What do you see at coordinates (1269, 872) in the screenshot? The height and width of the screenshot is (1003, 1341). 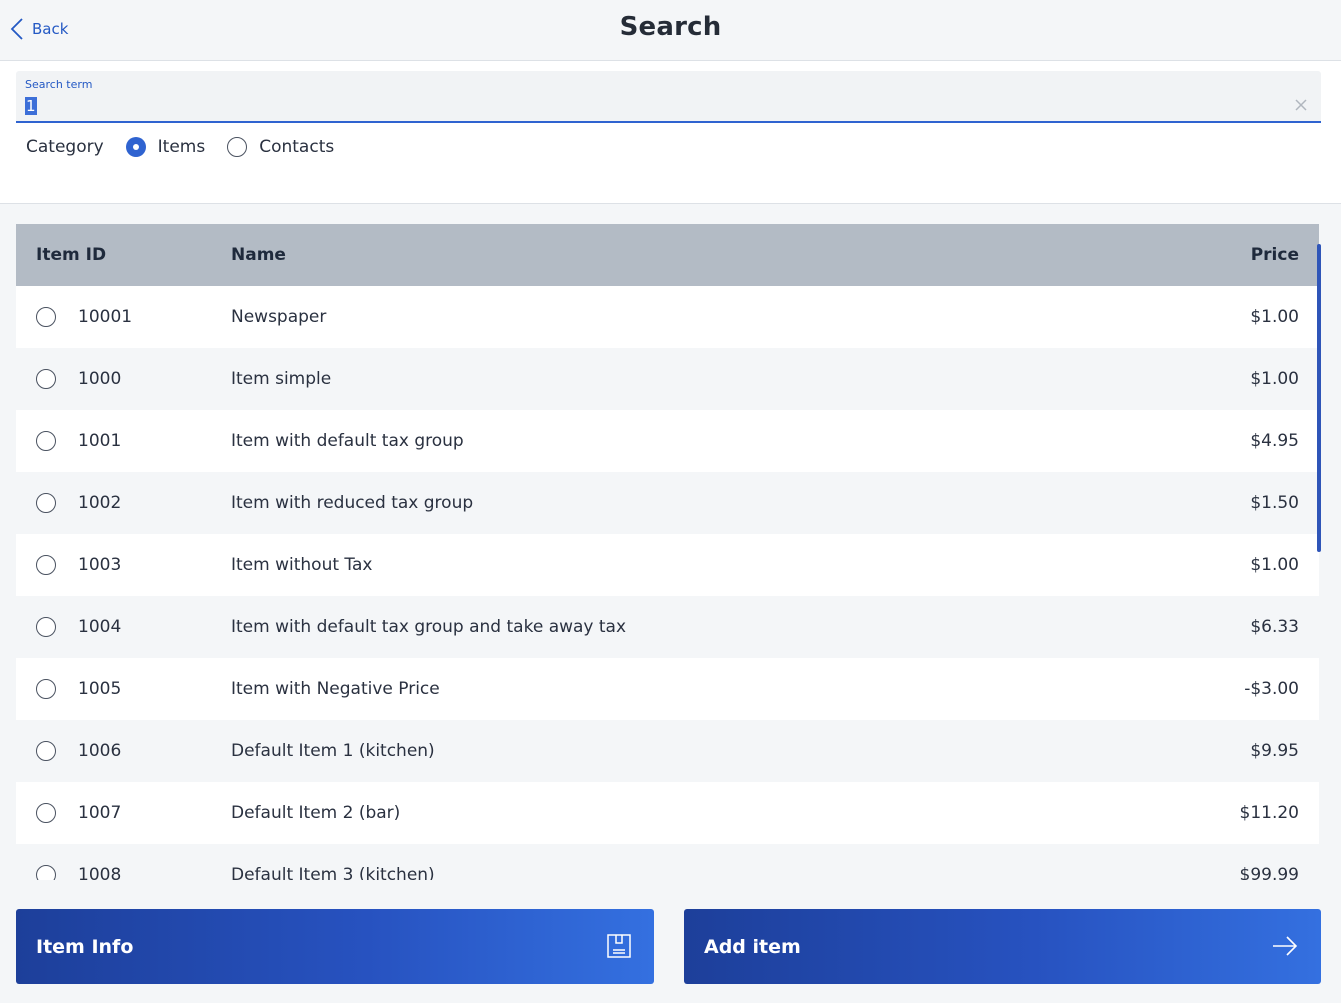 I see `cell-item-price: $99.99` at bounding box center [1269, 872].